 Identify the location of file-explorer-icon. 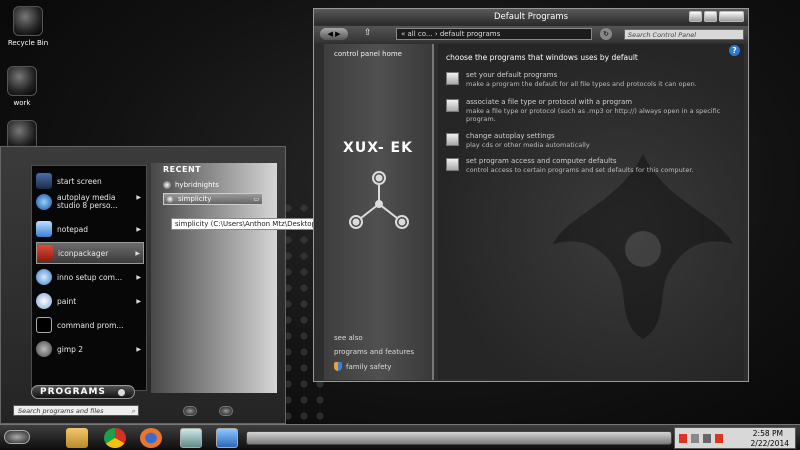
(77, 438).